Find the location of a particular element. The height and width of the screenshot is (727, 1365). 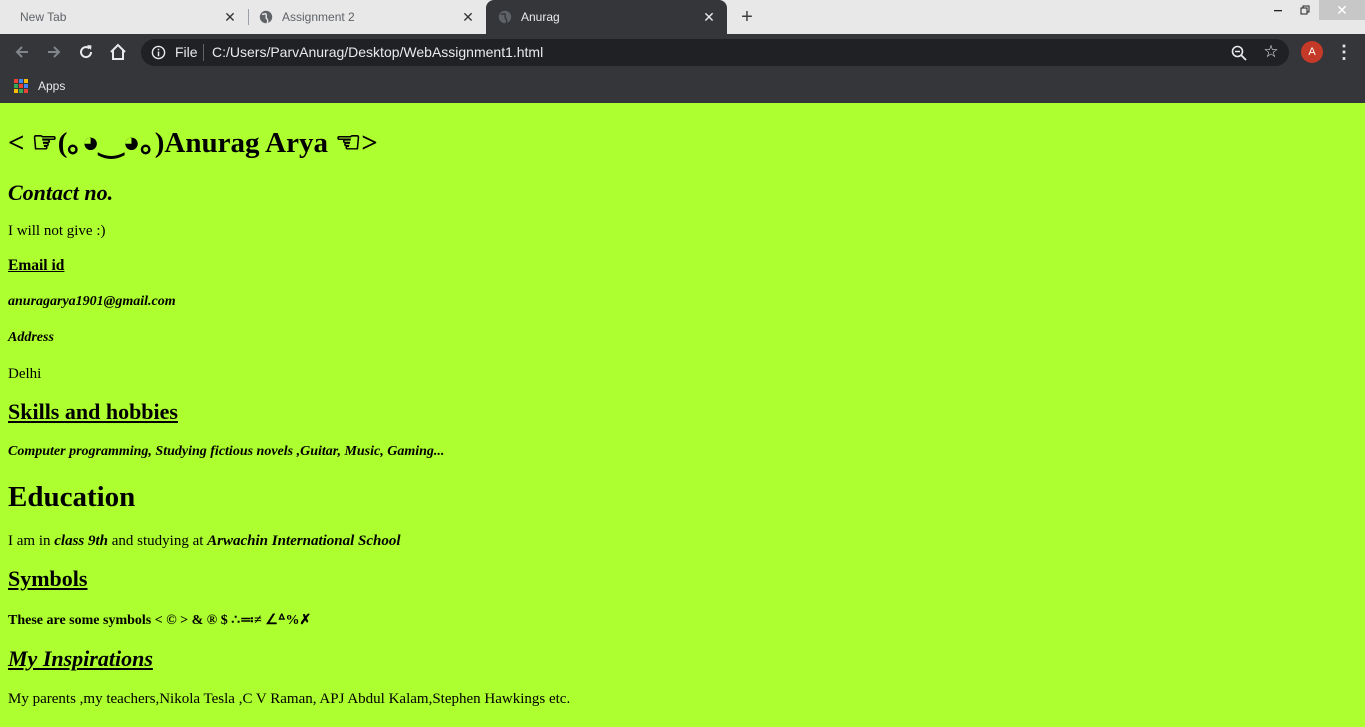

omnibox-divider is located at coordinates (203, 52).